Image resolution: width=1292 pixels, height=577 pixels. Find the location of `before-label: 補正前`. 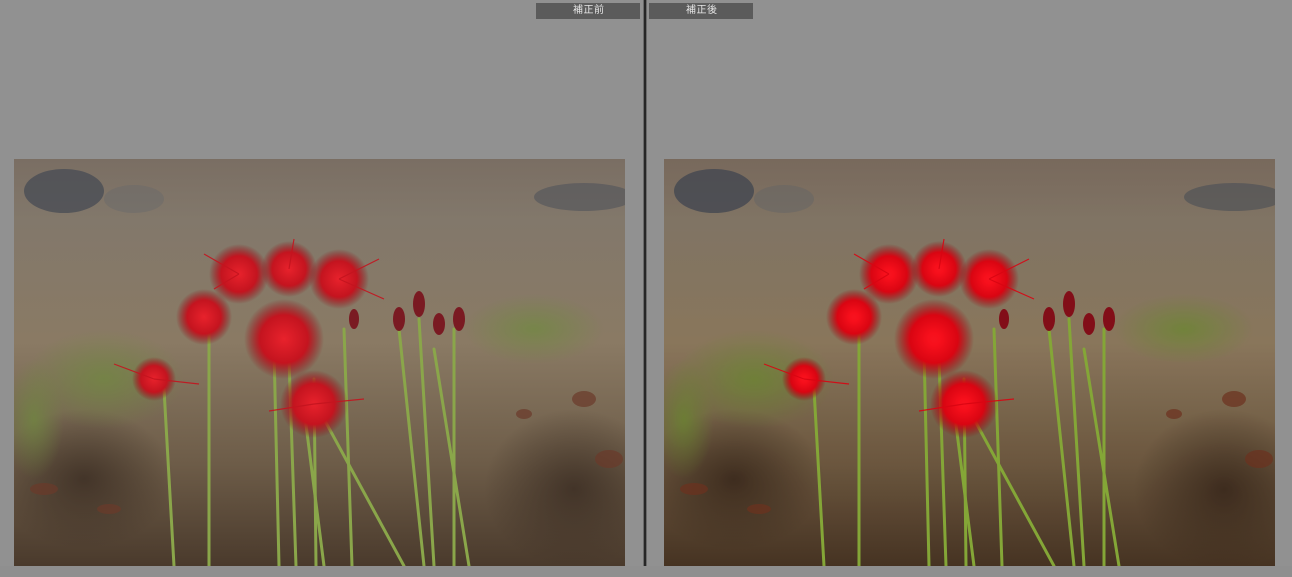

before-label: 補正前 is located at coordinates (588, 11).